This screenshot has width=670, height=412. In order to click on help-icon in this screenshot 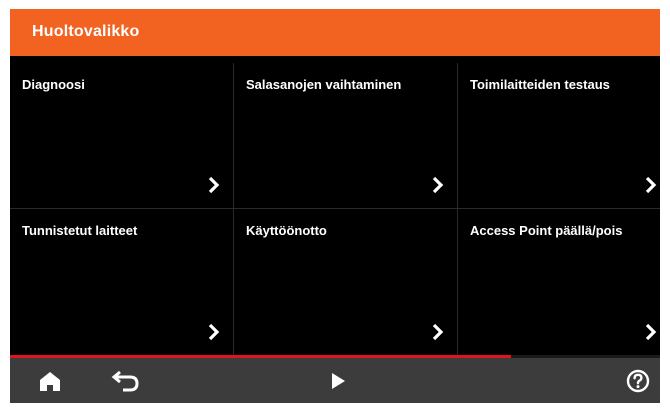, I will do `click(638, 380)`.